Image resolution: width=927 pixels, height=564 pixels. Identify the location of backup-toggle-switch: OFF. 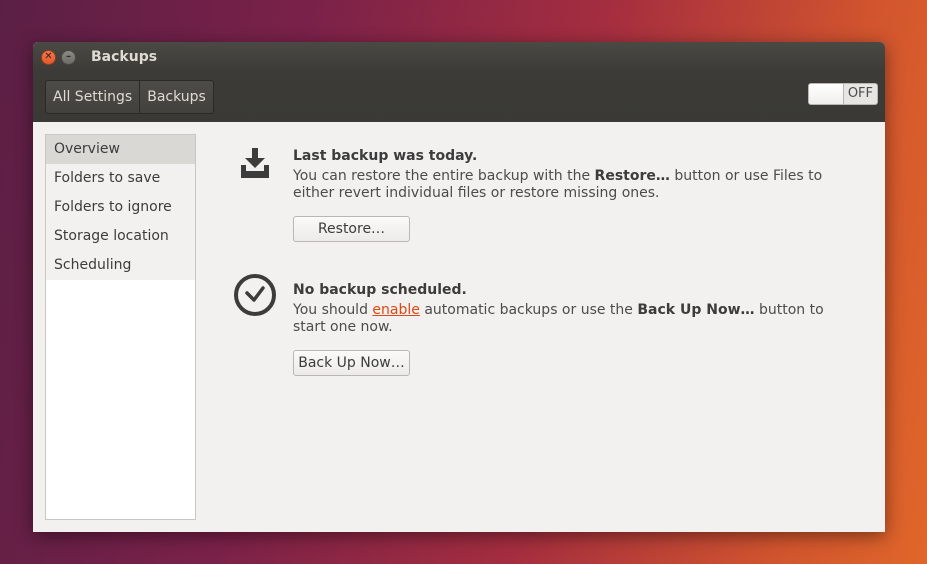
(843, 94).